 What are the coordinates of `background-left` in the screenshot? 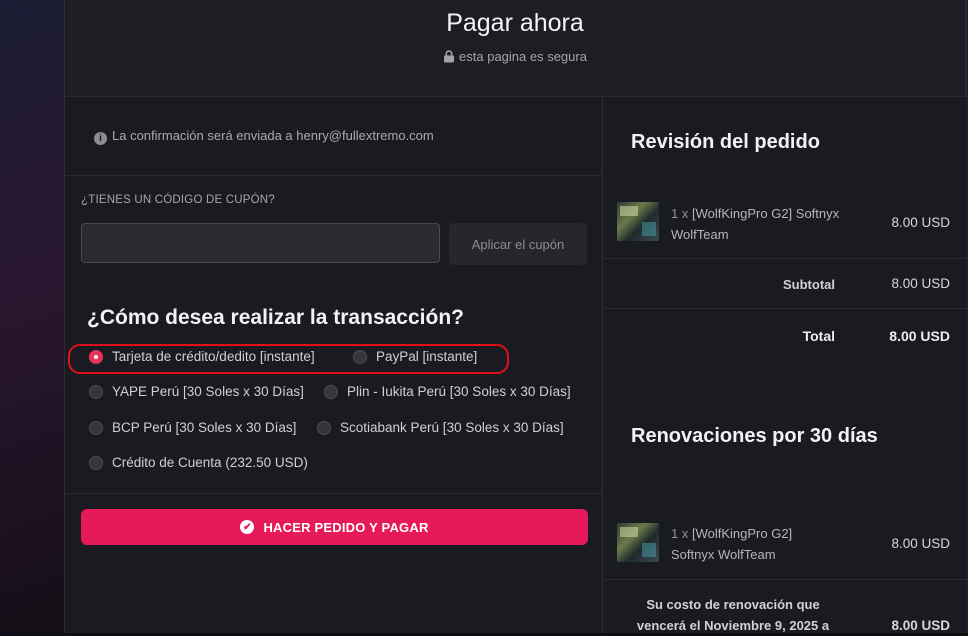 It's located at (33, 316).